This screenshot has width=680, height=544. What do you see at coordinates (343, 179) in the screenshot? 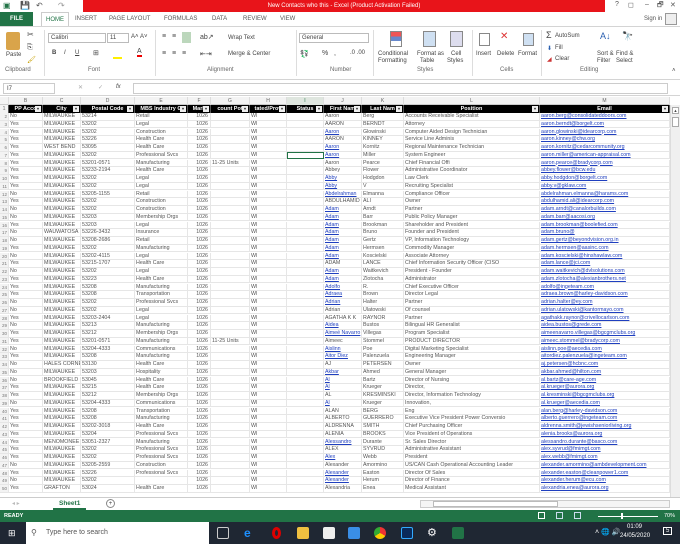
I see `table-cell: Abby` at bounding box center [343, 179].